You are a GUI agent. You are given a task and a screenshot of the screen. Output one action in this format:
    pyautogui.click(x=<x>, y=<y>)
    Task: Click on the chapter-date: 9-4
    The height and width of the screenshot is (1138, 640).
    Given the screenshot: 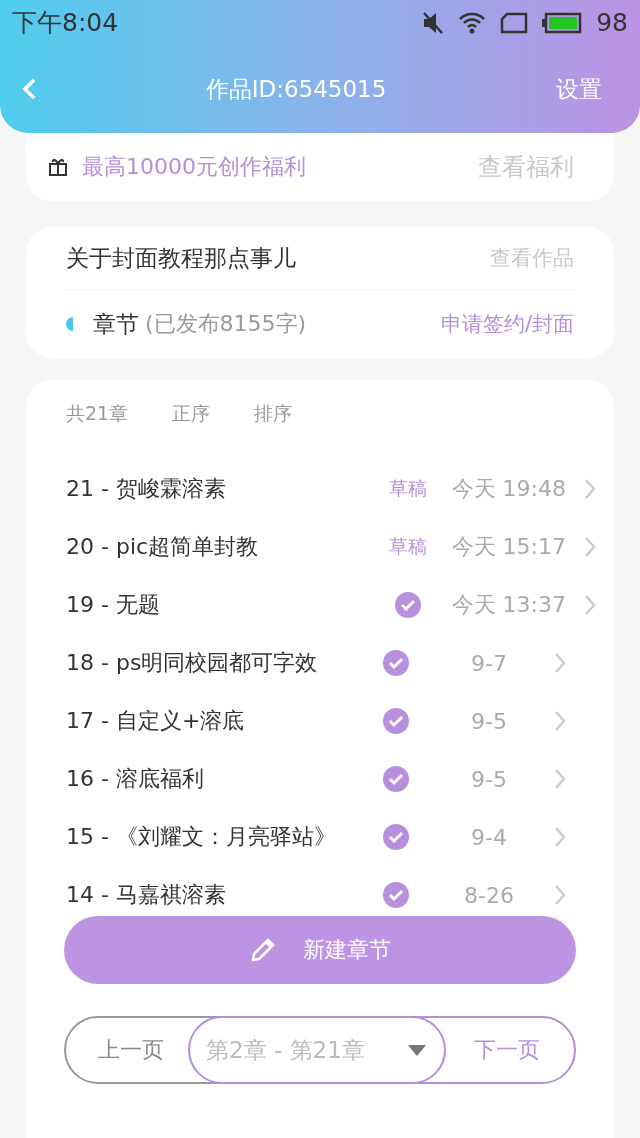 What is the action you would take?
    pyautogui.click(x=489, y=837)
    